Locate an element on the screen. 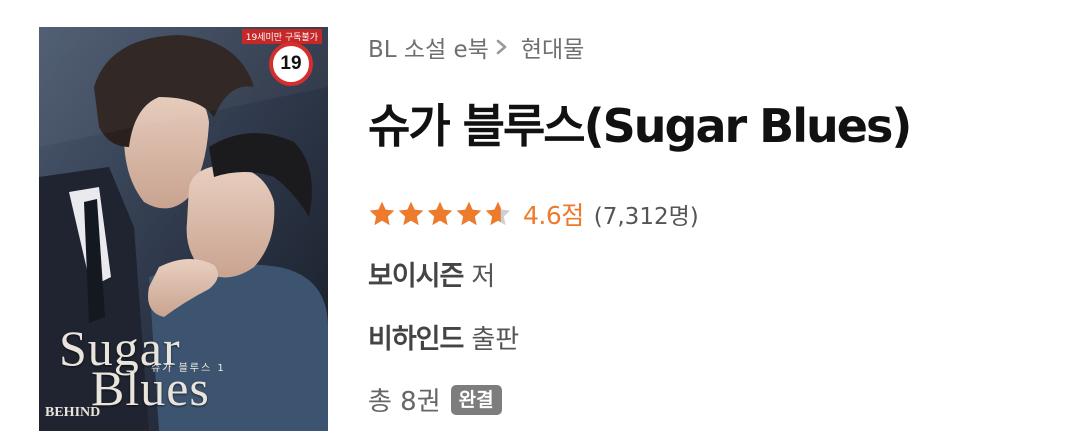 This screenshot has width=1080, height=440. publisher-link: 비하인드 is located at coordinates (416, 336).